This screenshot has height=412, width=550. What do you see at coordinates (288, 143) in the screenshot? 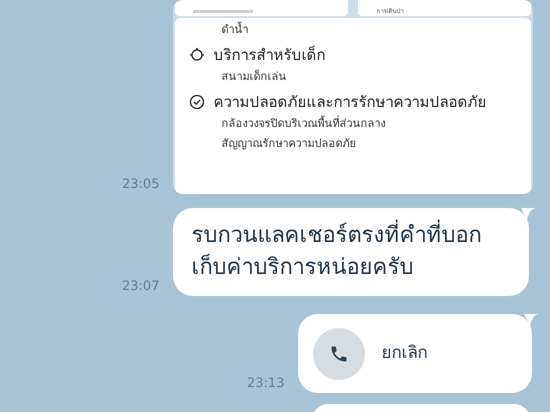
I see `amenity-item: สัญญาณรักษาความปลอดภัย` at bounding box center [288, 143].